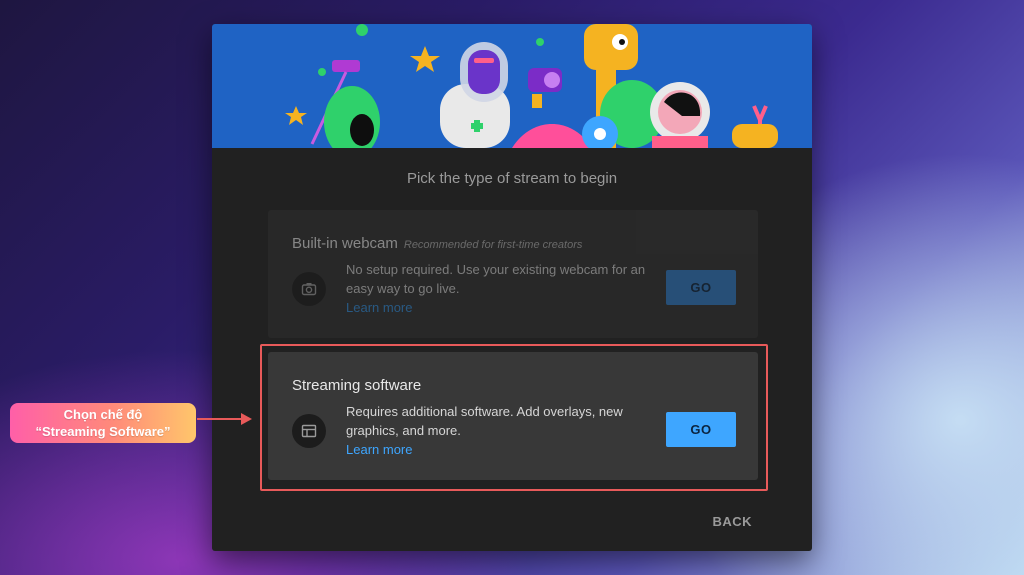 Image resolution: width=1024 pixels, height=575 pixels. What do you see at coordinates (103, 414) in the screenshot?
I see `annotation-line-1: Chọn chế độ` at bounding box center [103, 414].